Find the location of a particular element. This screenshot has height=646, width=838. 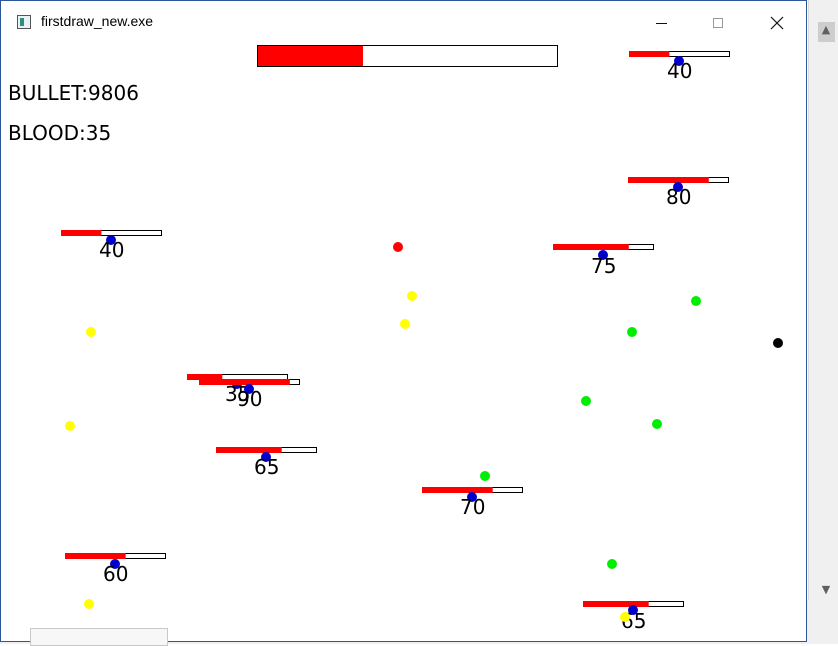

player-health-fill is located at coordinates (310, 56).